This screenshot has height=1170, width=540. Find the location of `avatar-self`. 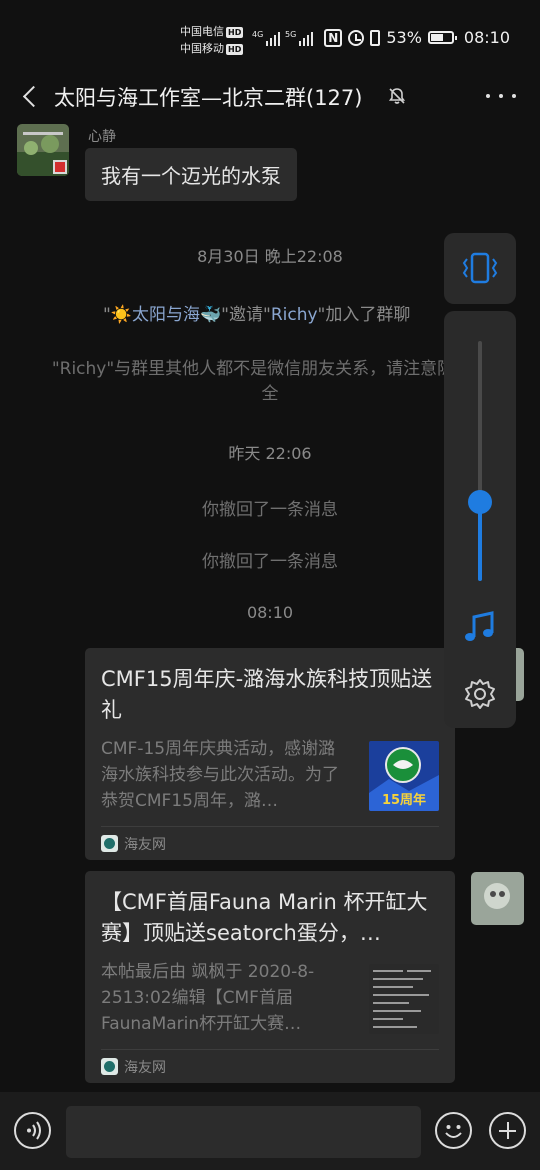

avatar-self is located at coordinates (497, 898).